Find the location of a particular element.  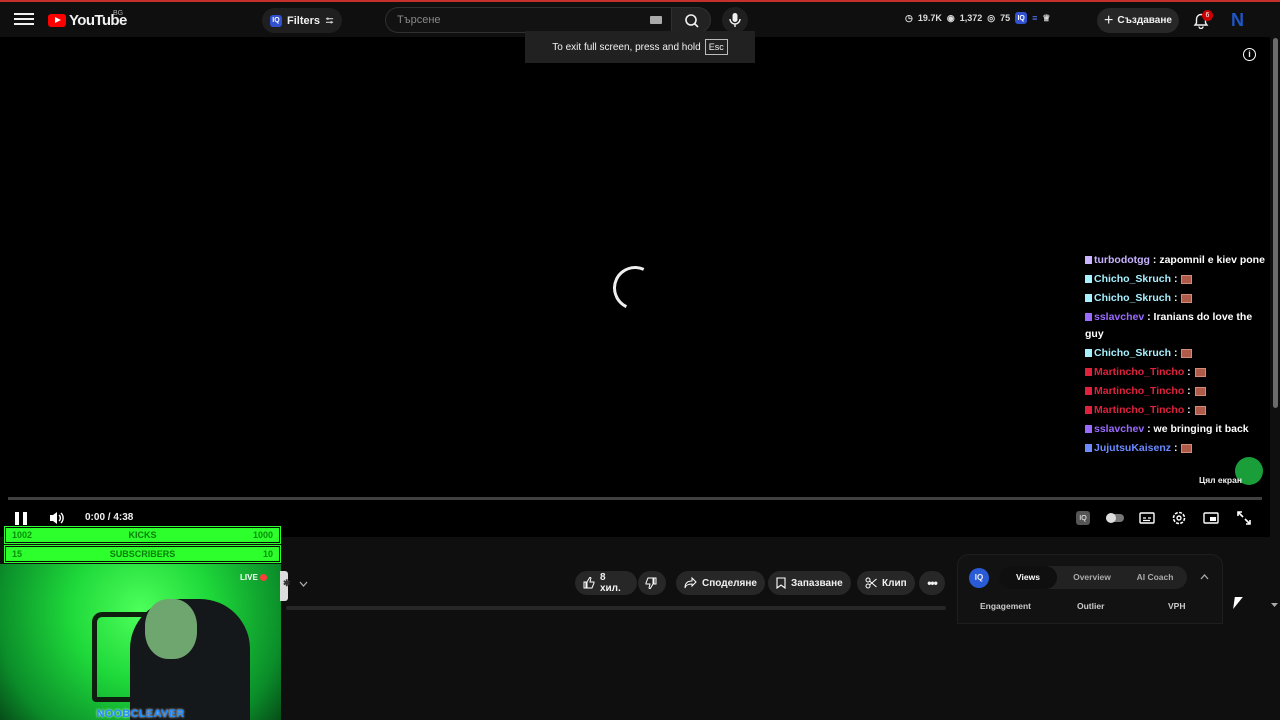

save-label: Запазване is located at coordinates (817, 583).